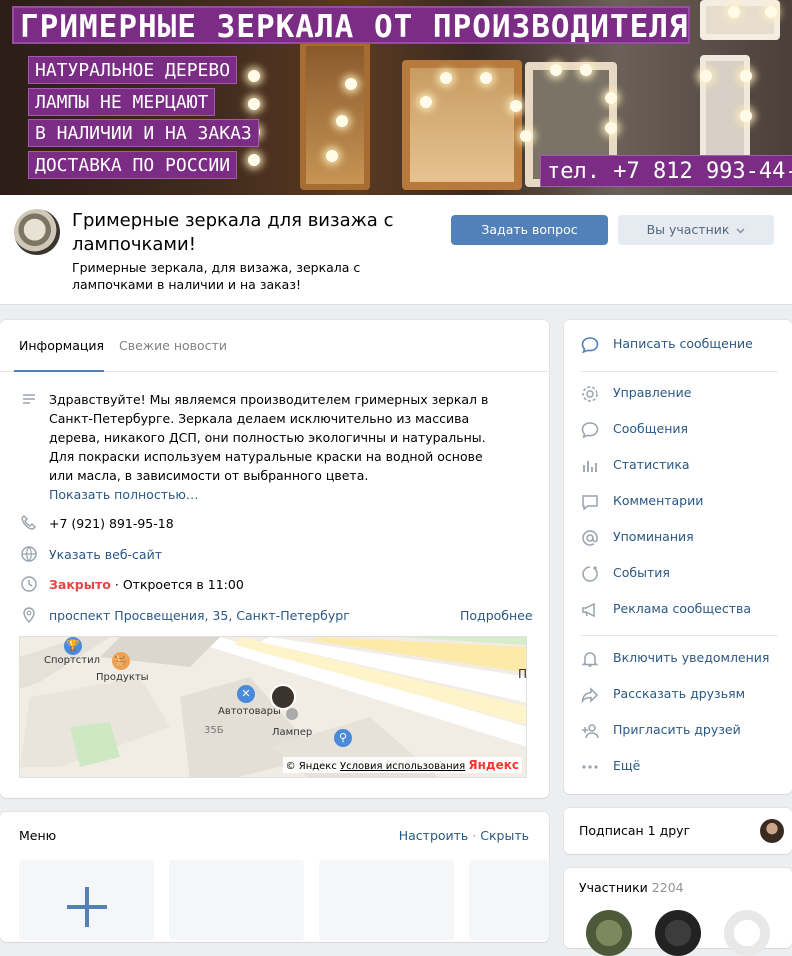 This screenshot has height=956, width=792. I want to click on sidebar-item-label: События, so click(641, 572).